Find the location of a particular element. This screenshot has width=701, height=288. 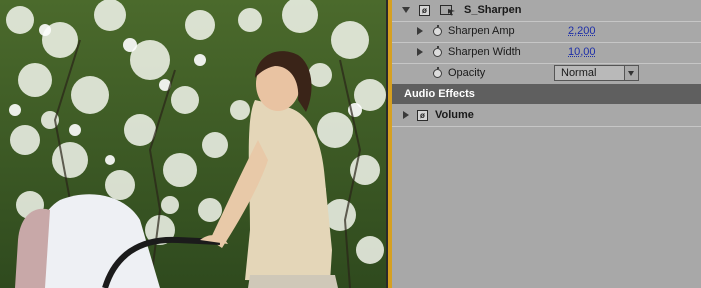

effect-name: Volume is located at coordinates (454, 115).